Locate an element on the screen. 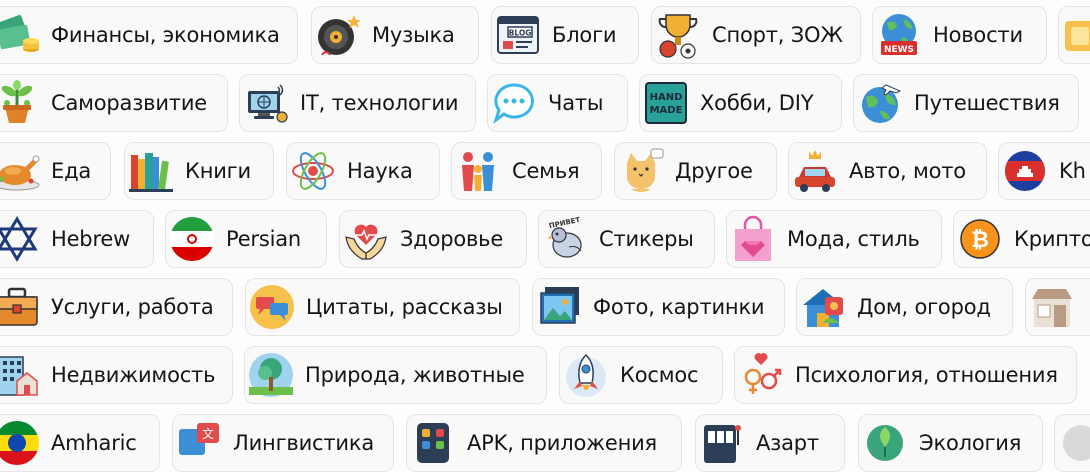 The image size is (1090, 472). icon-text: 文 is located at coordinates (208, 433).